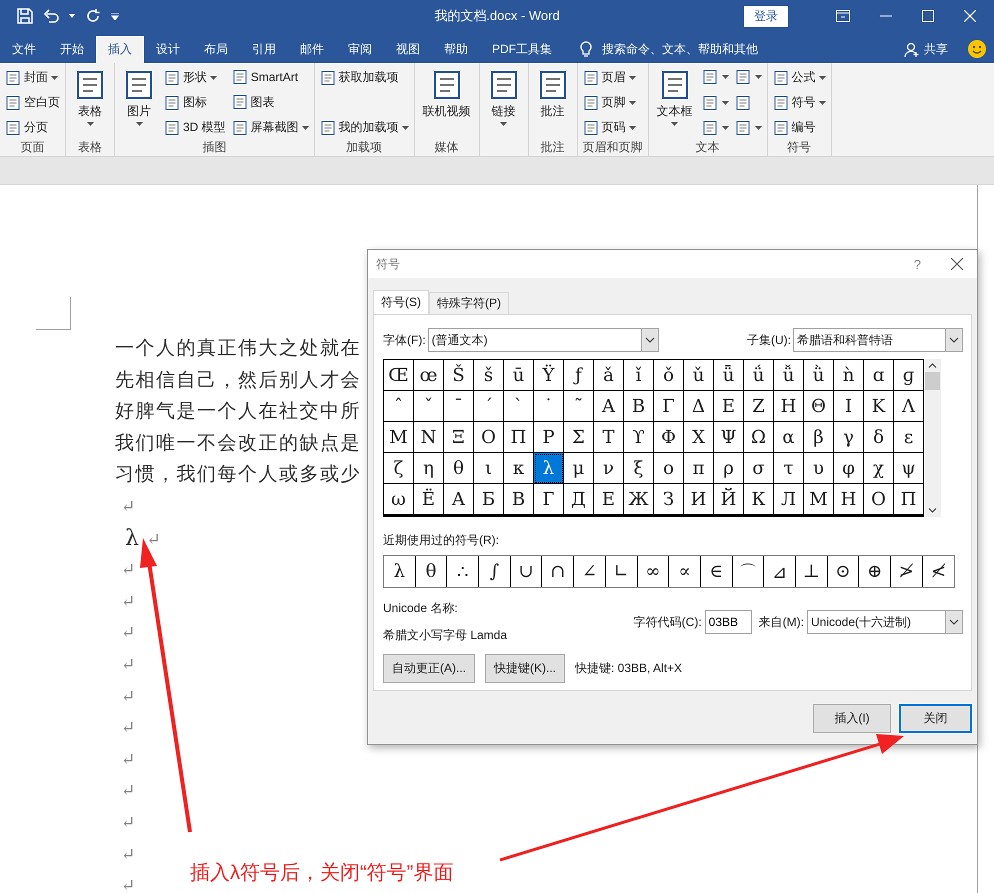 The image size is (994, 893). What do you see at coordinates (579, 437) in the screenshot?
I see `symbol-cell: Σ` at bounding box center [579, 437].